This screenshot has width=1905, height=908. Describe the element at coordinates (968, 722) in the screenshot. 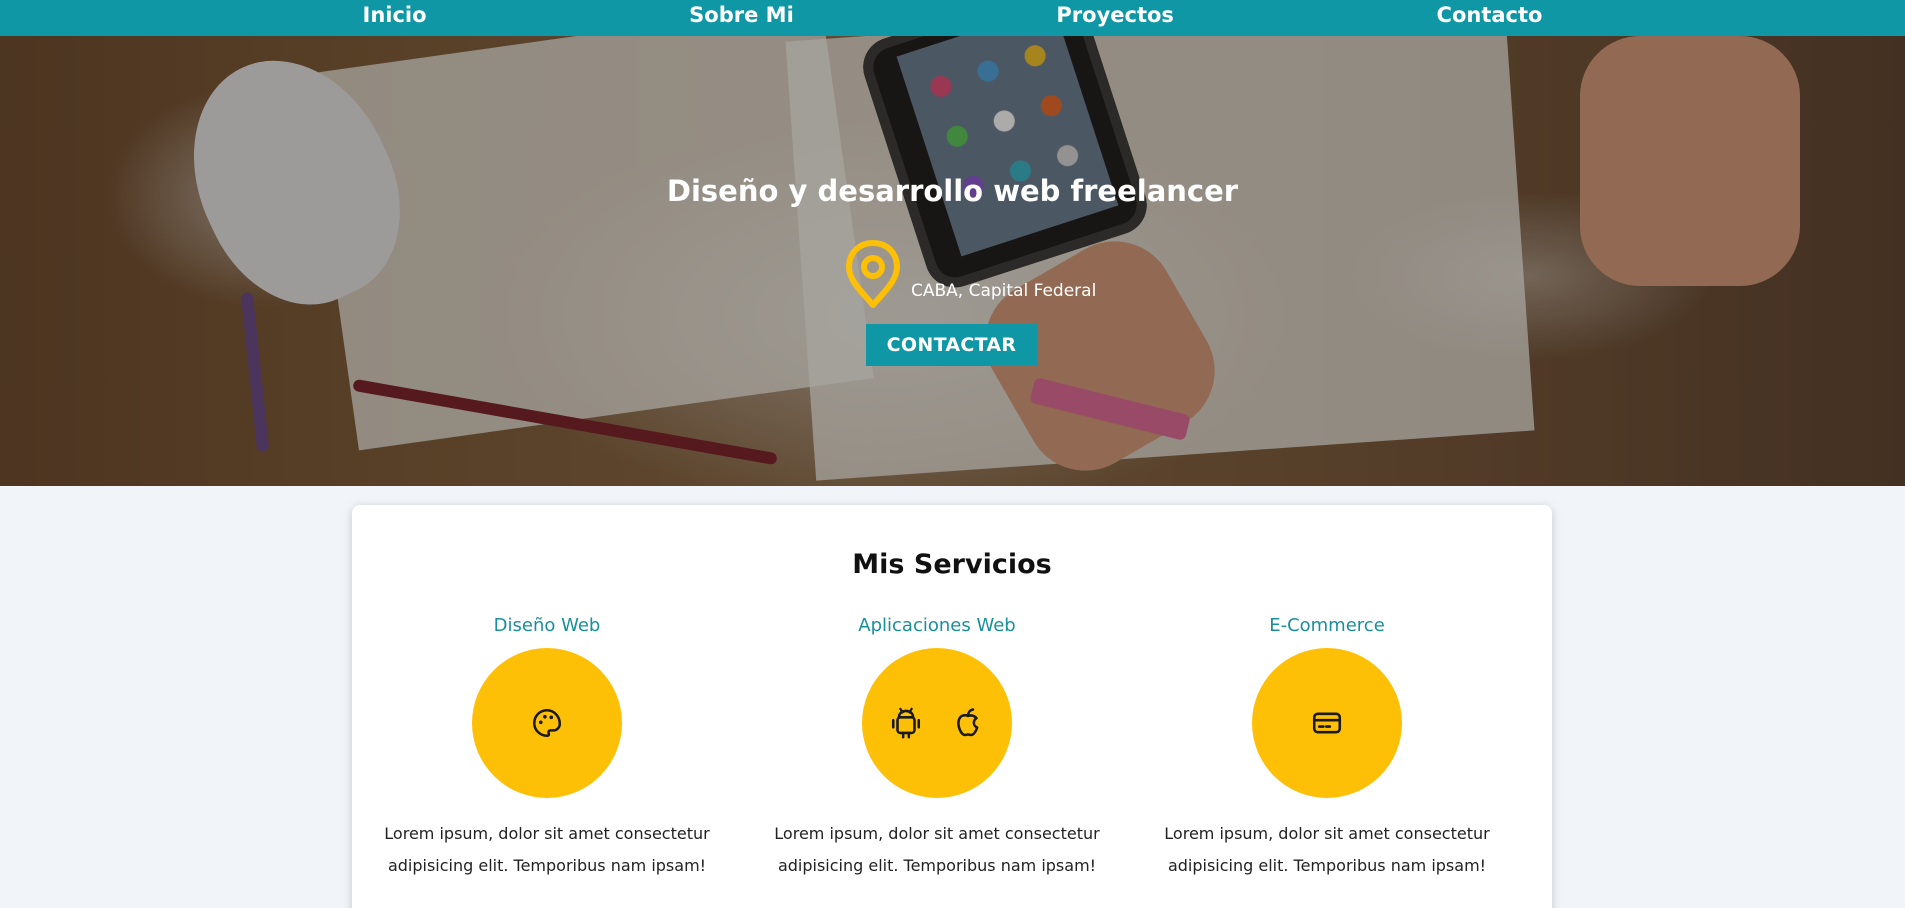

I see `apple-icon` at that location.